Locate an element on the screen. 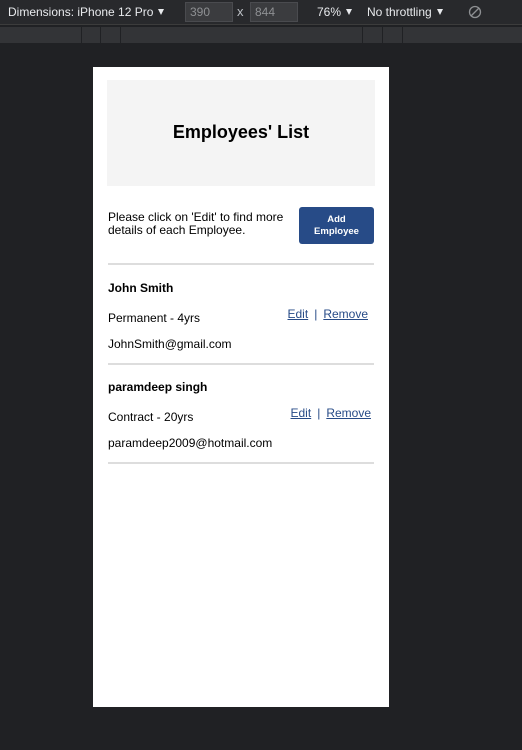 This screenshot has width=522, height=750. viewport-width-input is located at coordinates (209, 12).